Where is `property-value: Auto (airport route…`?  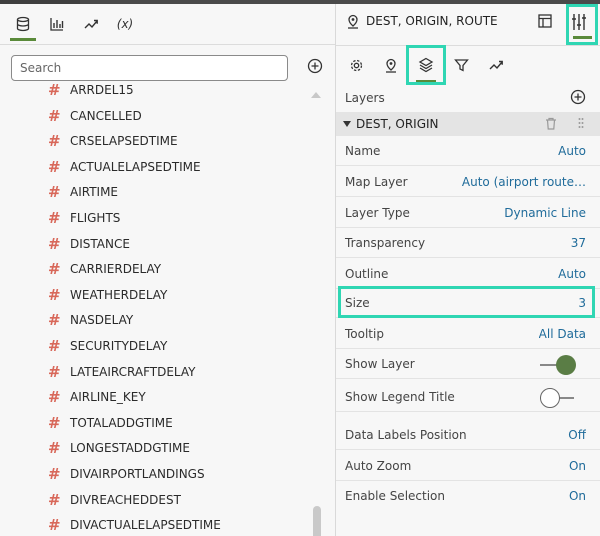
property-value: Auto (airport route… is located at coordinates (524, 182).